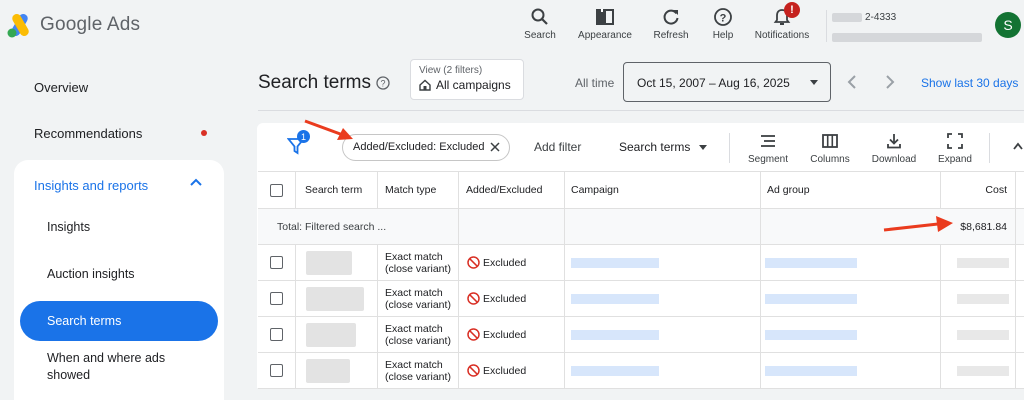 This screenshot has width=1024, height=400. What do you see at coordinates (727, 82) in the screenshot?
I see `date-range-picker: Oct 15, 2007 – Aug 16, 2025` at bounding box center [727, 82].